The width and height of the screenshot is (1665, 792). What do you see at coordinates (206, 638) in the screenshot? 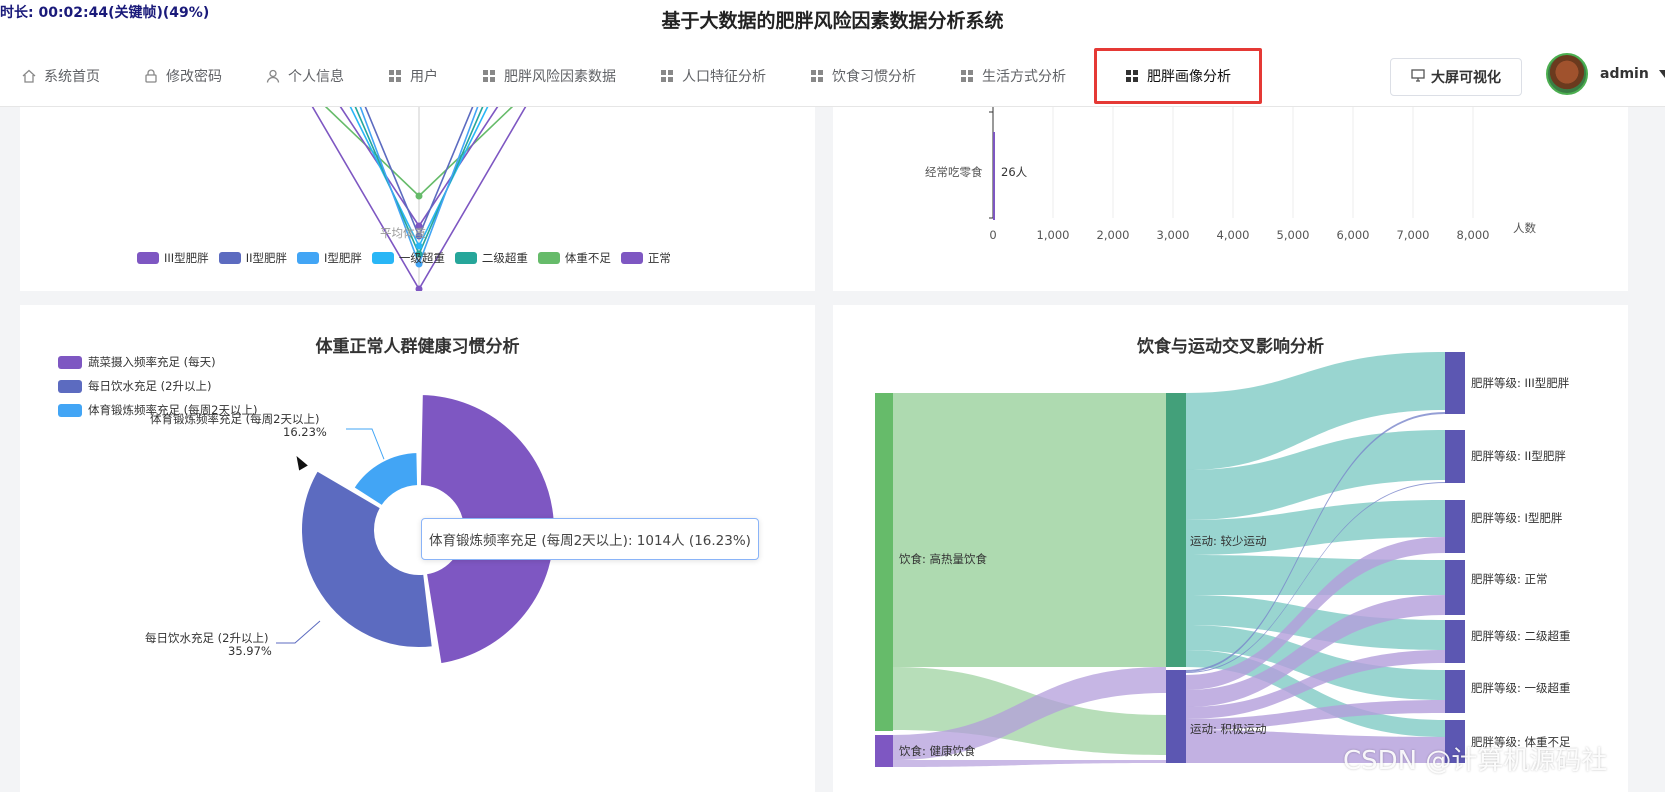
I see `slice-label-water: 每日饮水充足 (2升以上)` at bounding box center [206, 638].